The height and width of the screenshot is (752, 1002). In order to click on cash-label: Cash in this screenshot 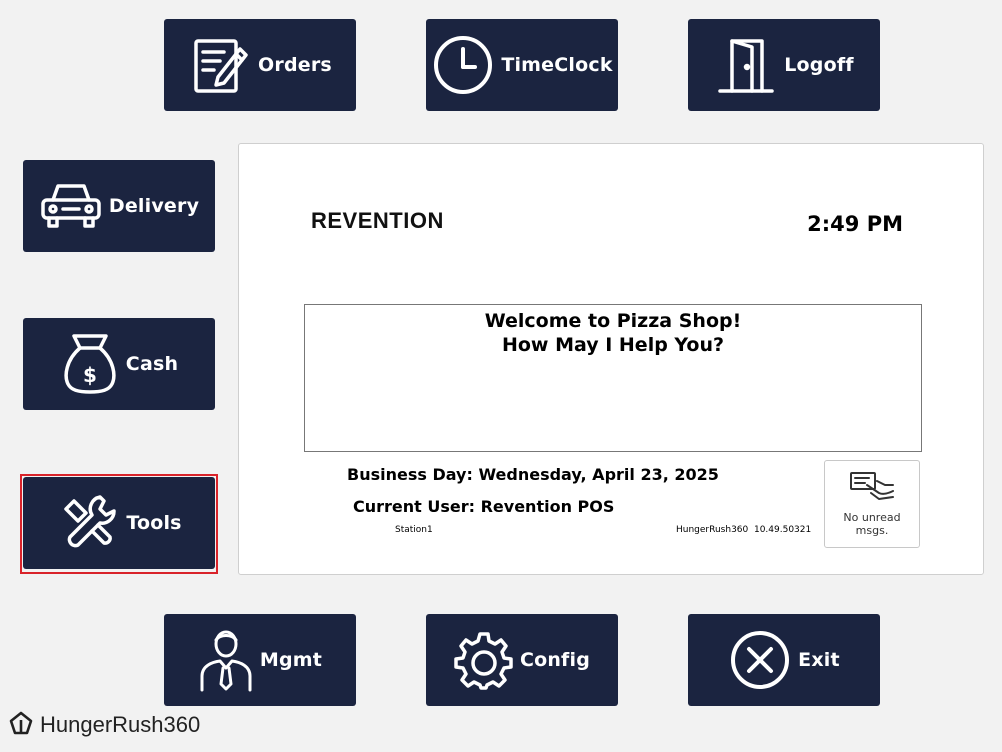, I will do `click(152, 364)`.